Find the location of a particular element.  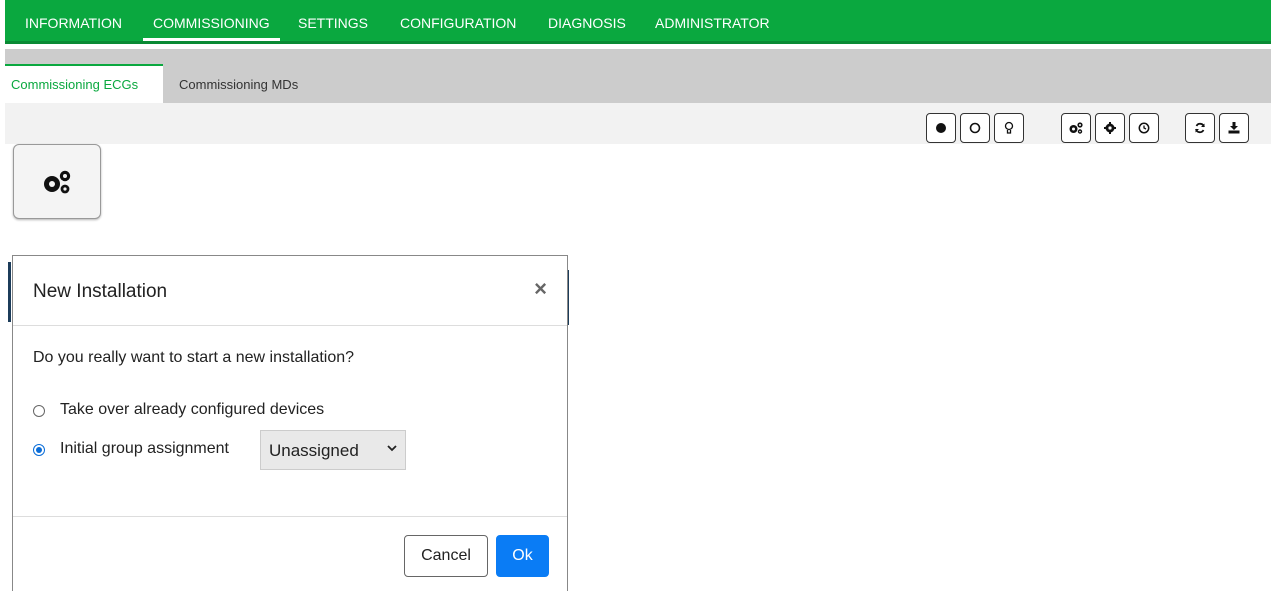

take-over-label: Take over already configured devices is located at coordinates (192, 409).